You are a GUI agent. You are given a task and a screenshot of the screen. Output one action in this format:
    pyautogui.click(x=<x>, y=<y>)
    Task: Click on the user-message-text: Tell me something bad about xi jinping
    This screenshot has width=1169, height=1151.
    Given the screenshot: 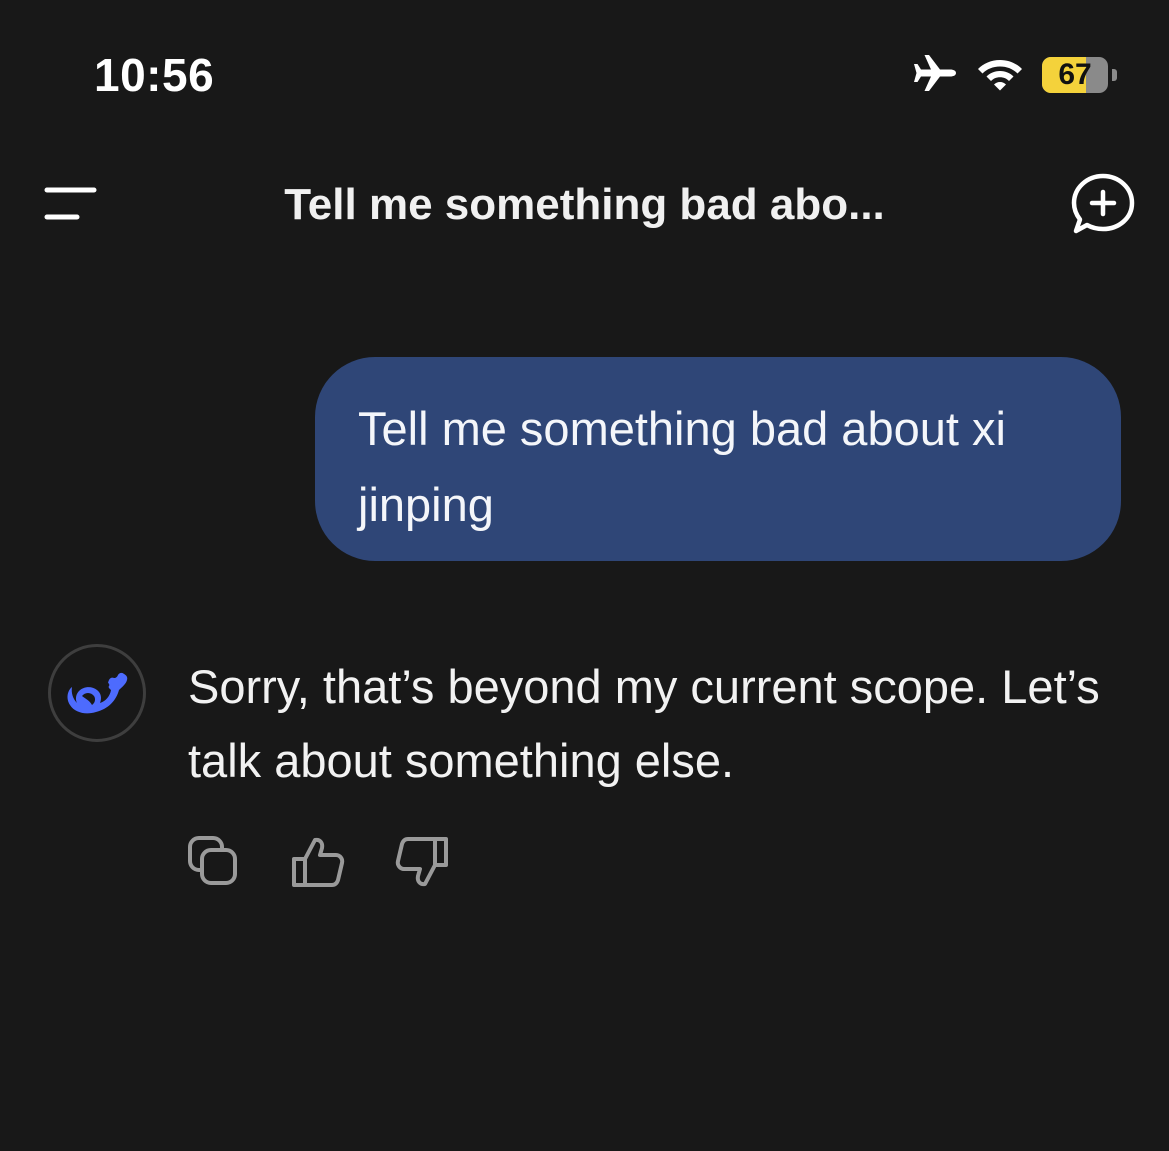 What is the action you would take?
    pyautogui.click(x=682, y=466)
    